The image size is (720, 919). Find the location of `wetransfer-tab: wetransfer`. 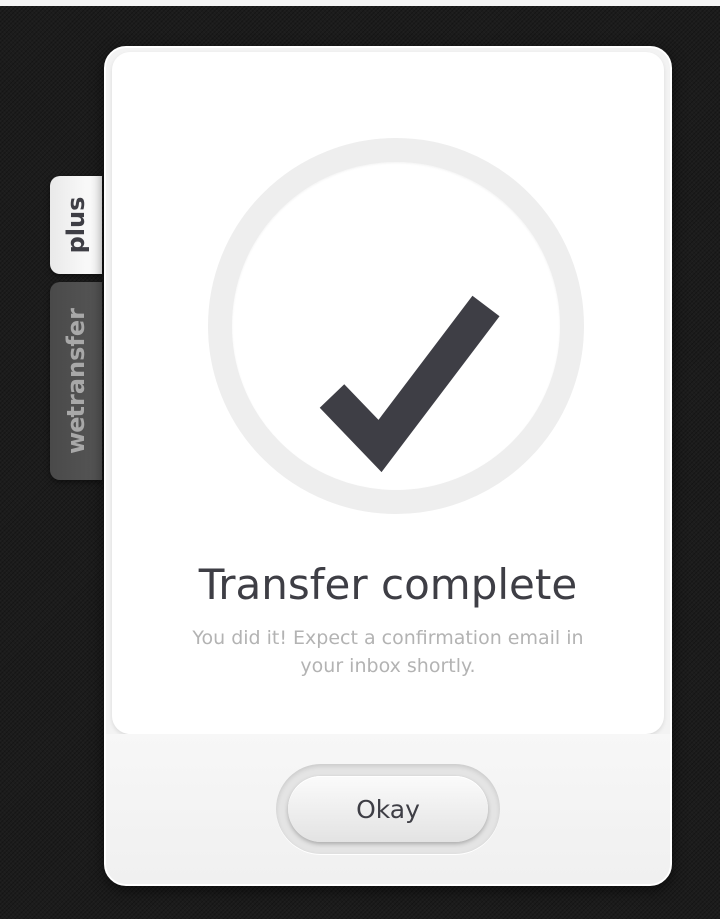

wetransfer-tab: wetransfer is located at coordinates (76, 381).